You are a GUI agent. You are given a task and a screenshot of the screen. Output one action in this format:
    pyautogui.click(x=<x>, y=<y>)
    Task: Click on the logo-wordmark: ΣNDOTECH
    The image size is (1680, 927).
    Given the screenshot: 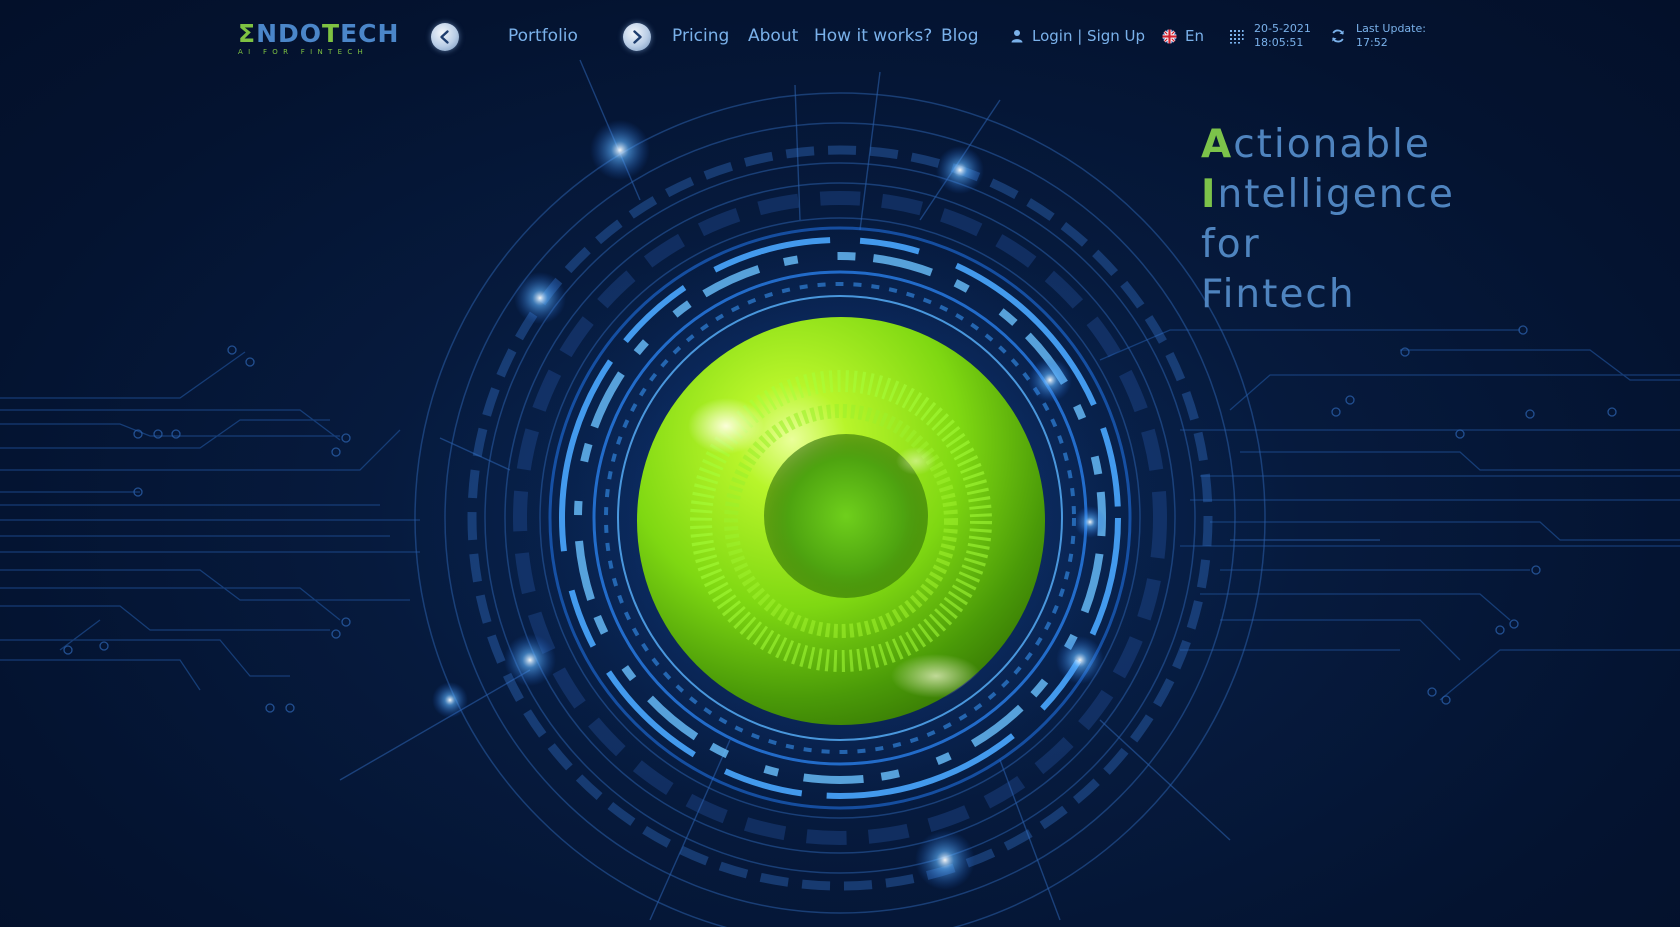 What is the action you would take?
    pyautogui.click(x=319, y=33)
    